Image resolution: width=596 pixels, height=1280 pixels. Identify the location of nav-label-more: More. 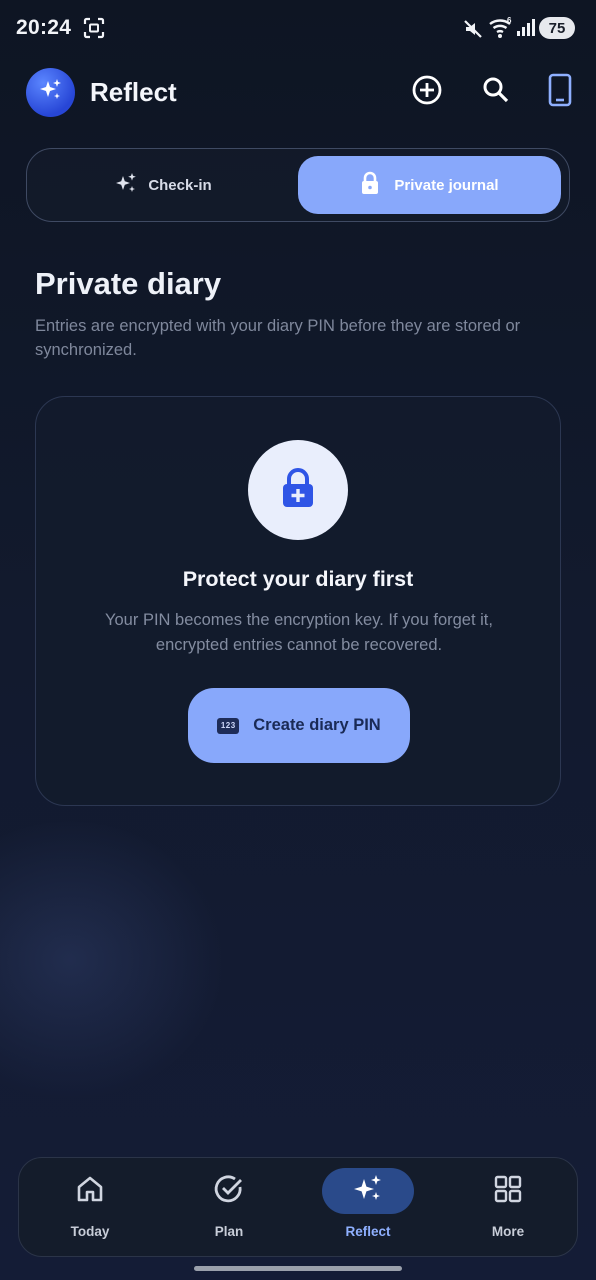
(508, 1231).